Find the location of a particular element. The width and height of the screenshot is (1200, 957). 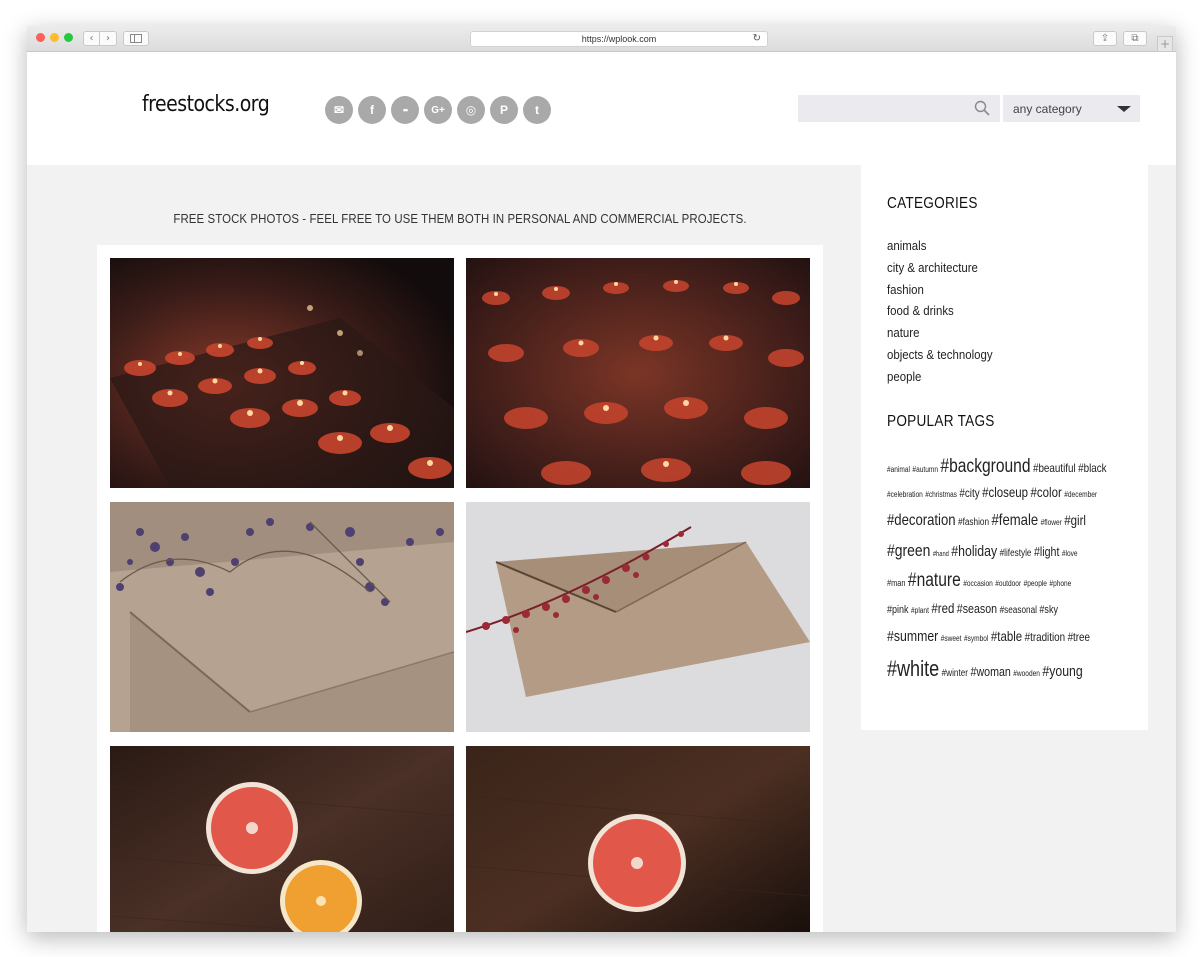

tag-link: #december is located at coordinates (1080, 494).